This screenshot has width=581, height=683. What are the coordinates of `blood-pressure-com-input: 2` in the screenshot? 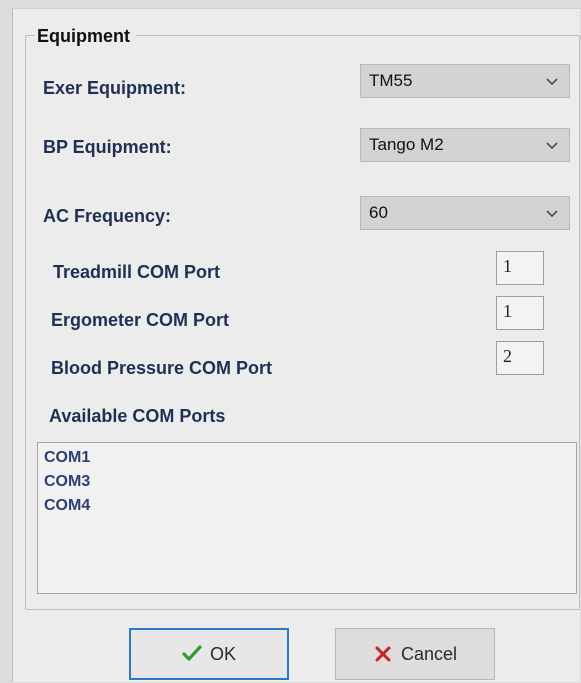 It's located at (520, 358).